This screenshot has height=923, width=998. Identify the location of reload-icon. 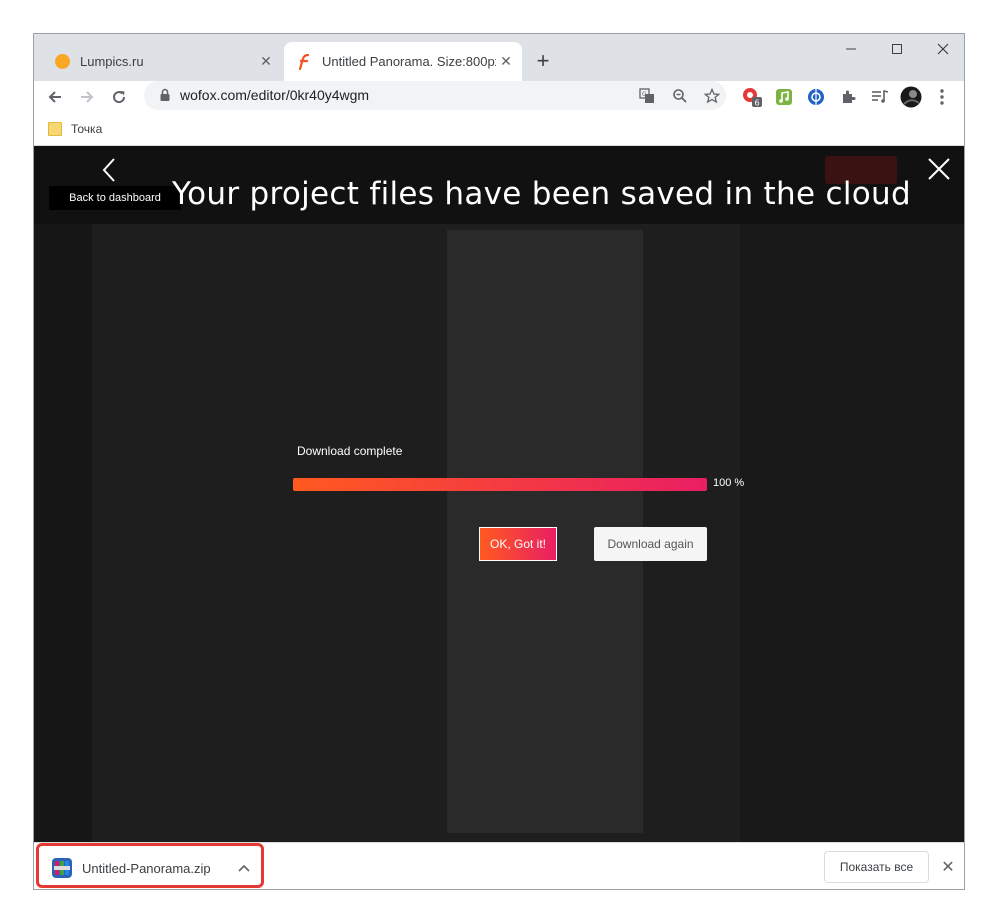
(119, 97).